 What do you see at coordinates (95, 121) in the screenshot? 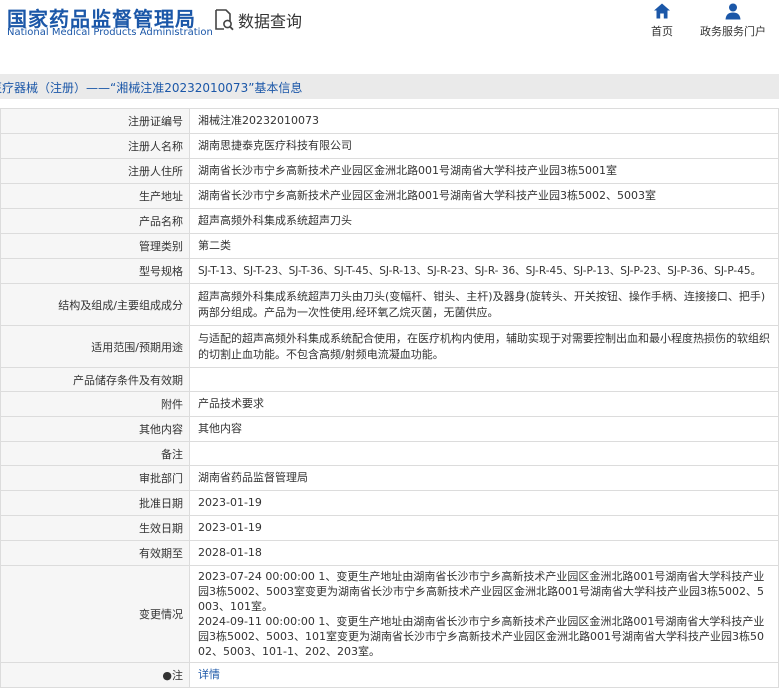
I see `row-label: 注册证编号` at bounding box center [95, 121].